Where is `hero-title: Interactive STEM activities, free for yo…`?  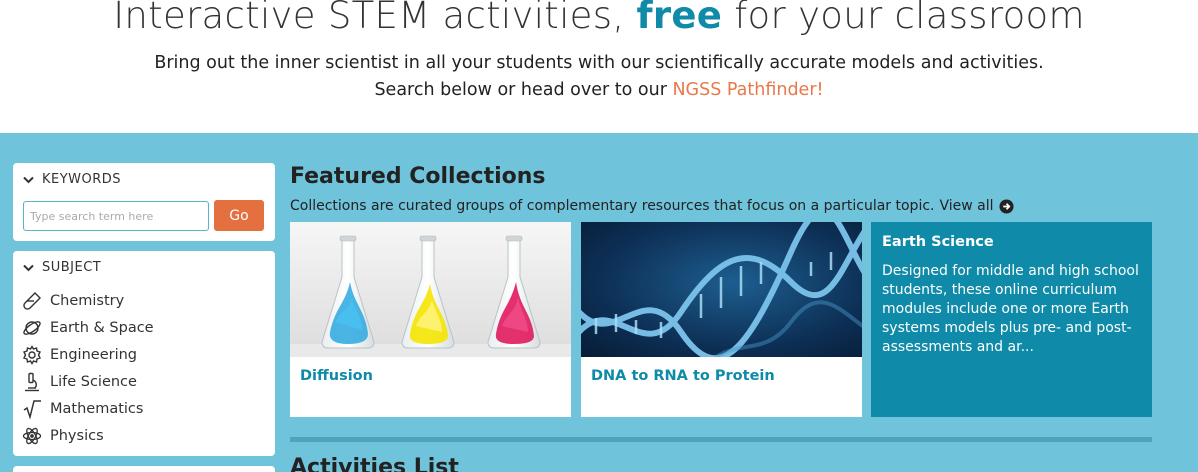 hero-title: Interactive STEM activities, free for yo… is located at coordinates (599, 18).